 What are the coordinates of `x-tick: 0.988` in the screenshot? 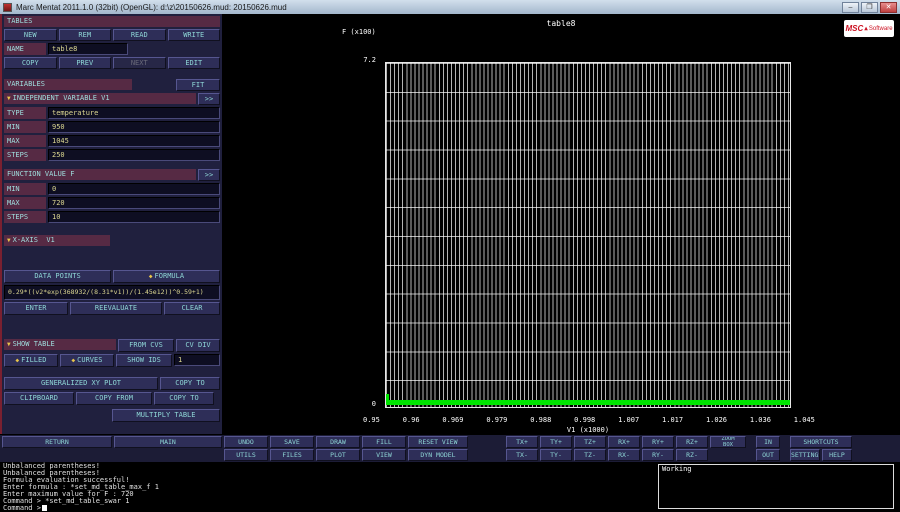 It's located at (541, 420).